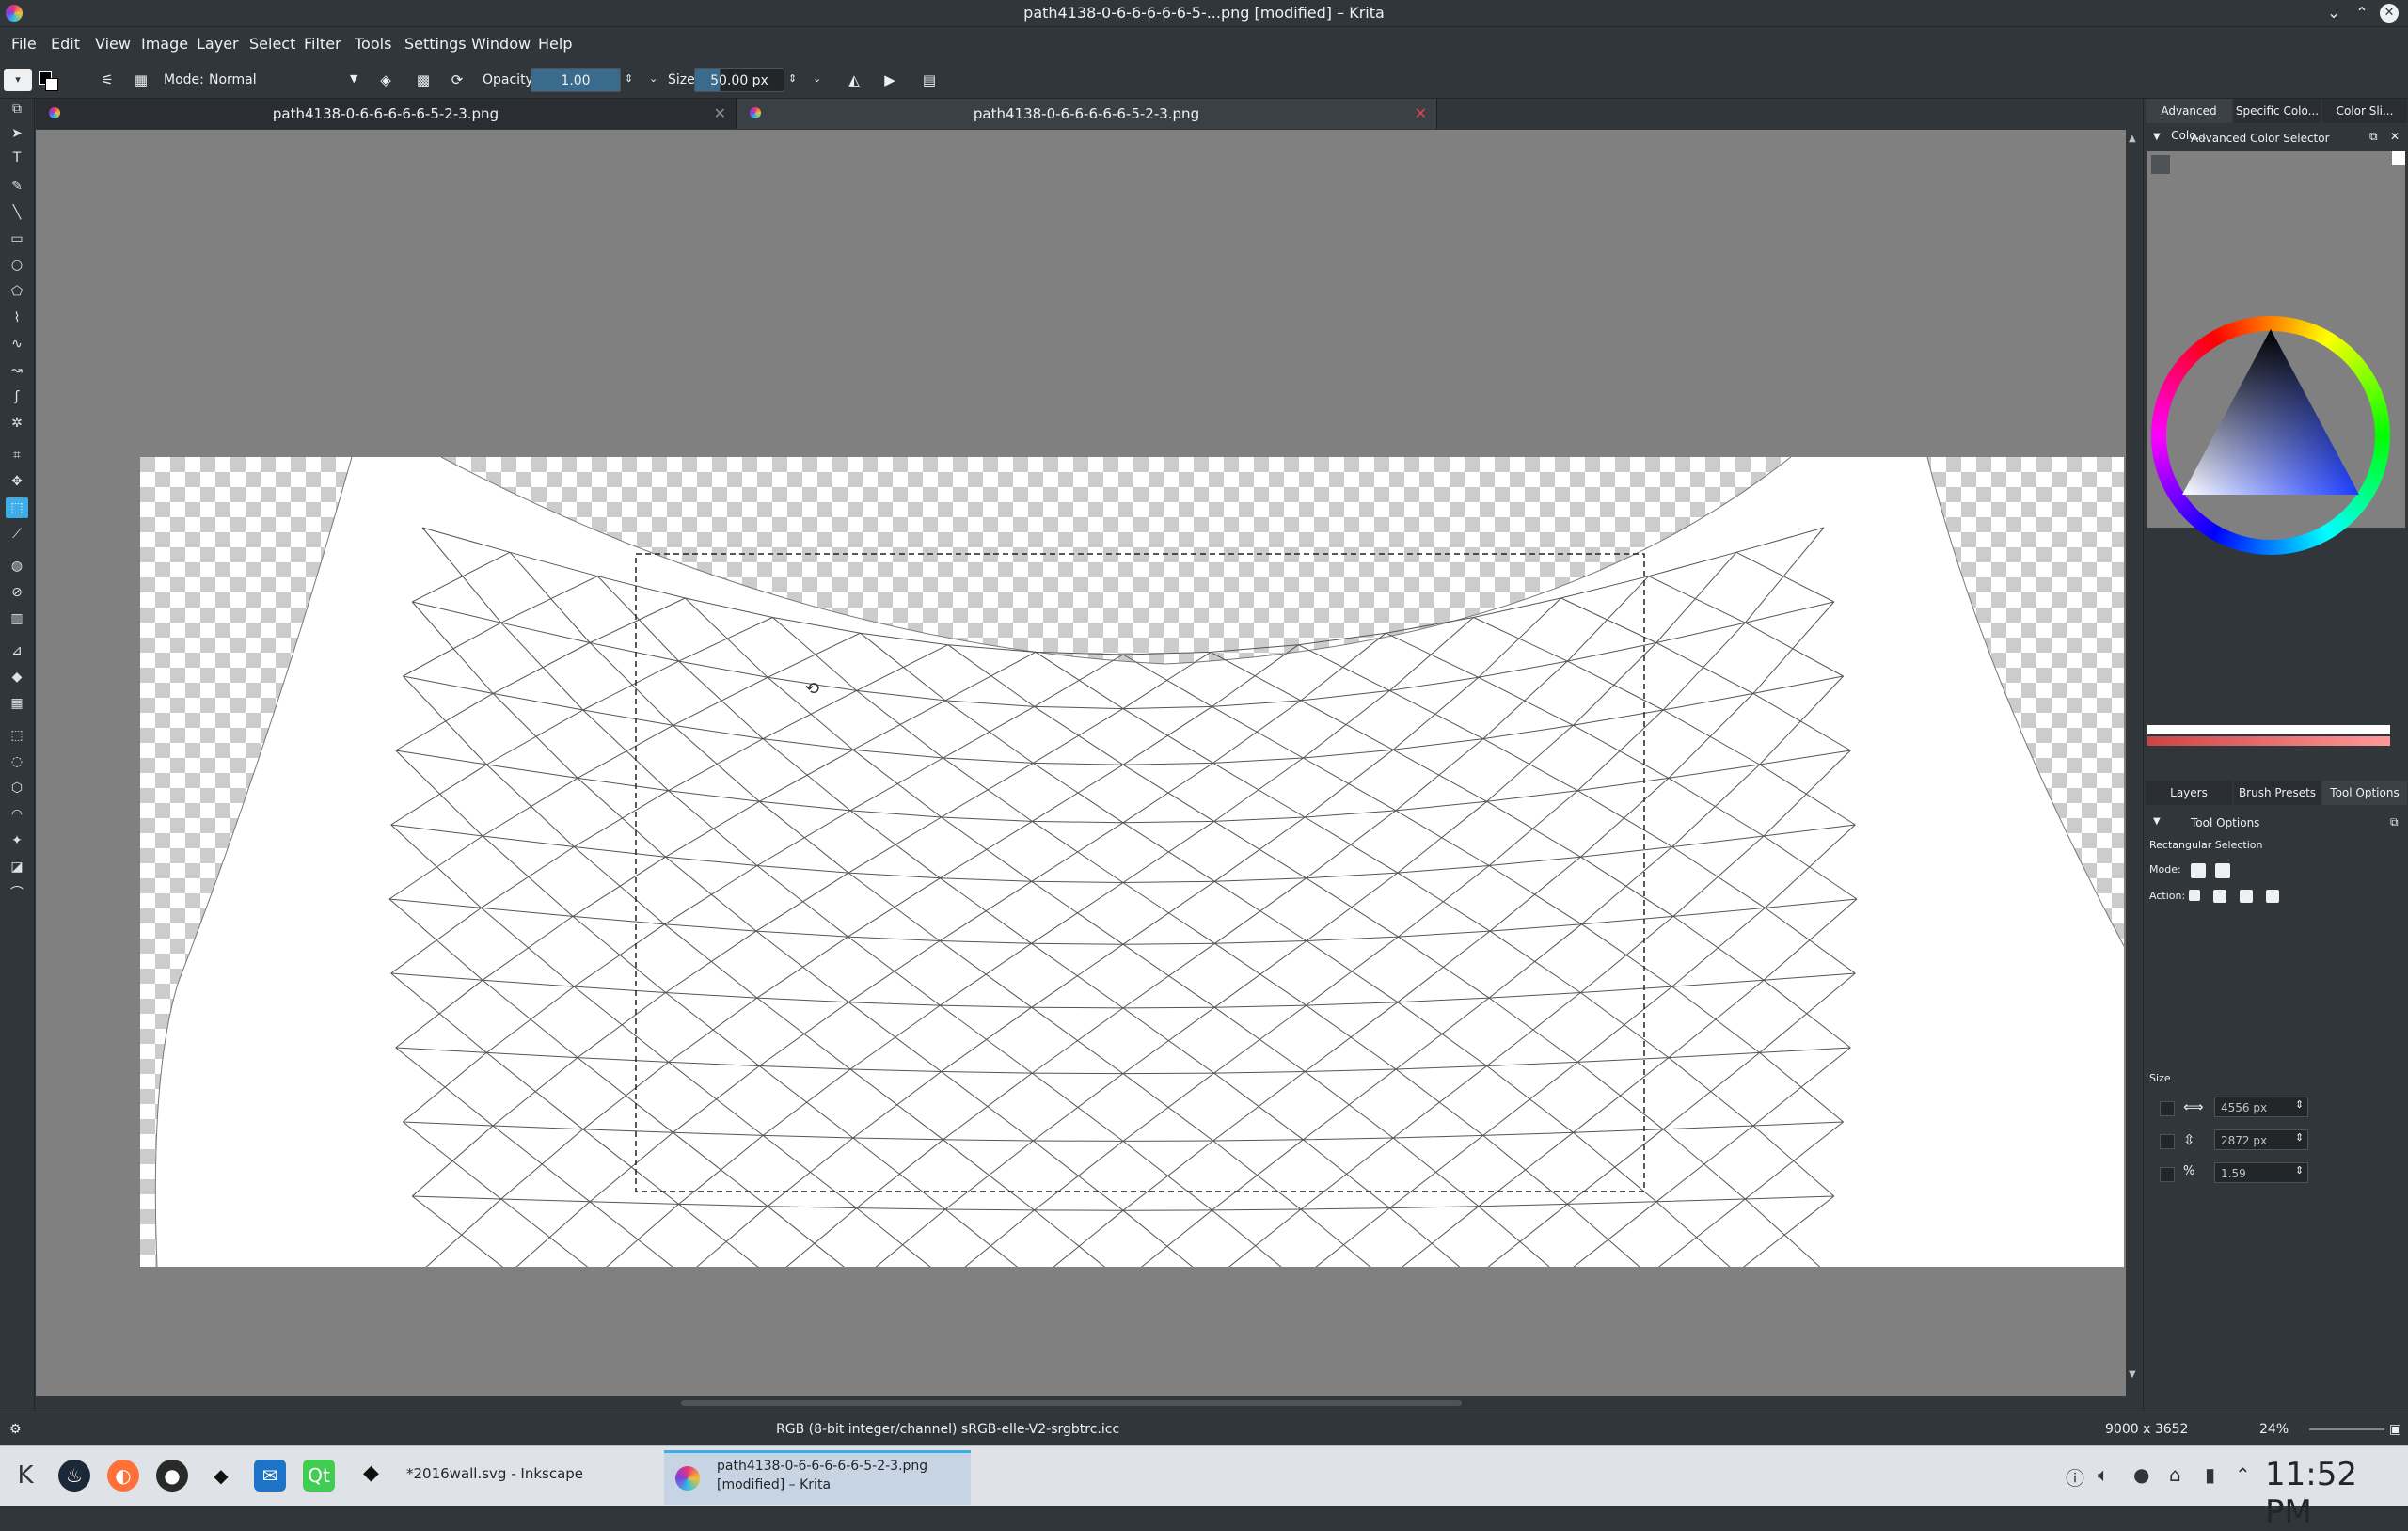 The width and height of the screenshot is (2408, 1531). Describe the element at coordinates (165, 44) in the screenshot. I see `menu-image: Image` at that location.